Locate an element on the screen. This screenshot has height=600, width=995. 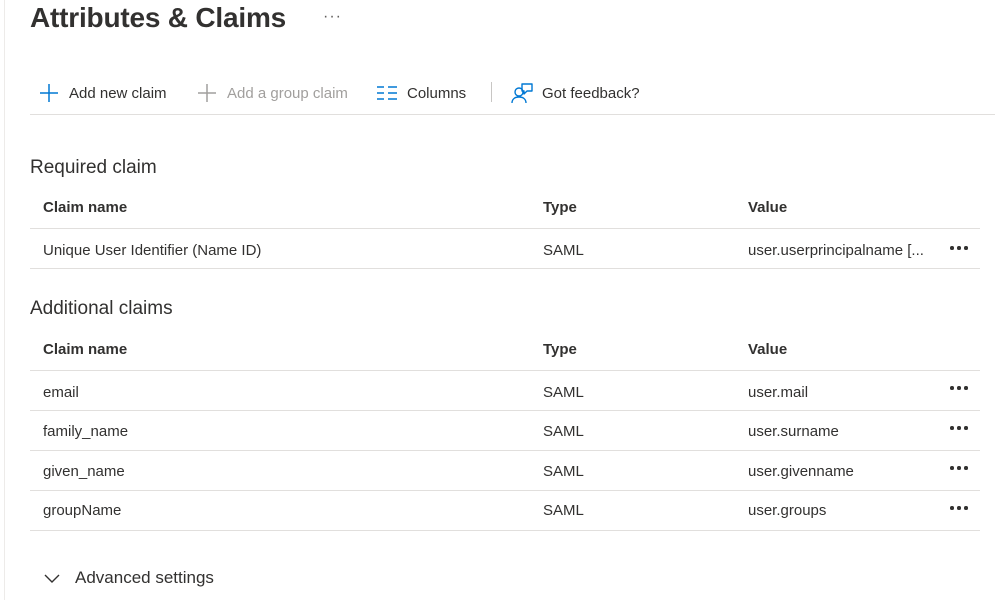
table-row: given_name SAML user.givenname is located at coordinates (505, 471).